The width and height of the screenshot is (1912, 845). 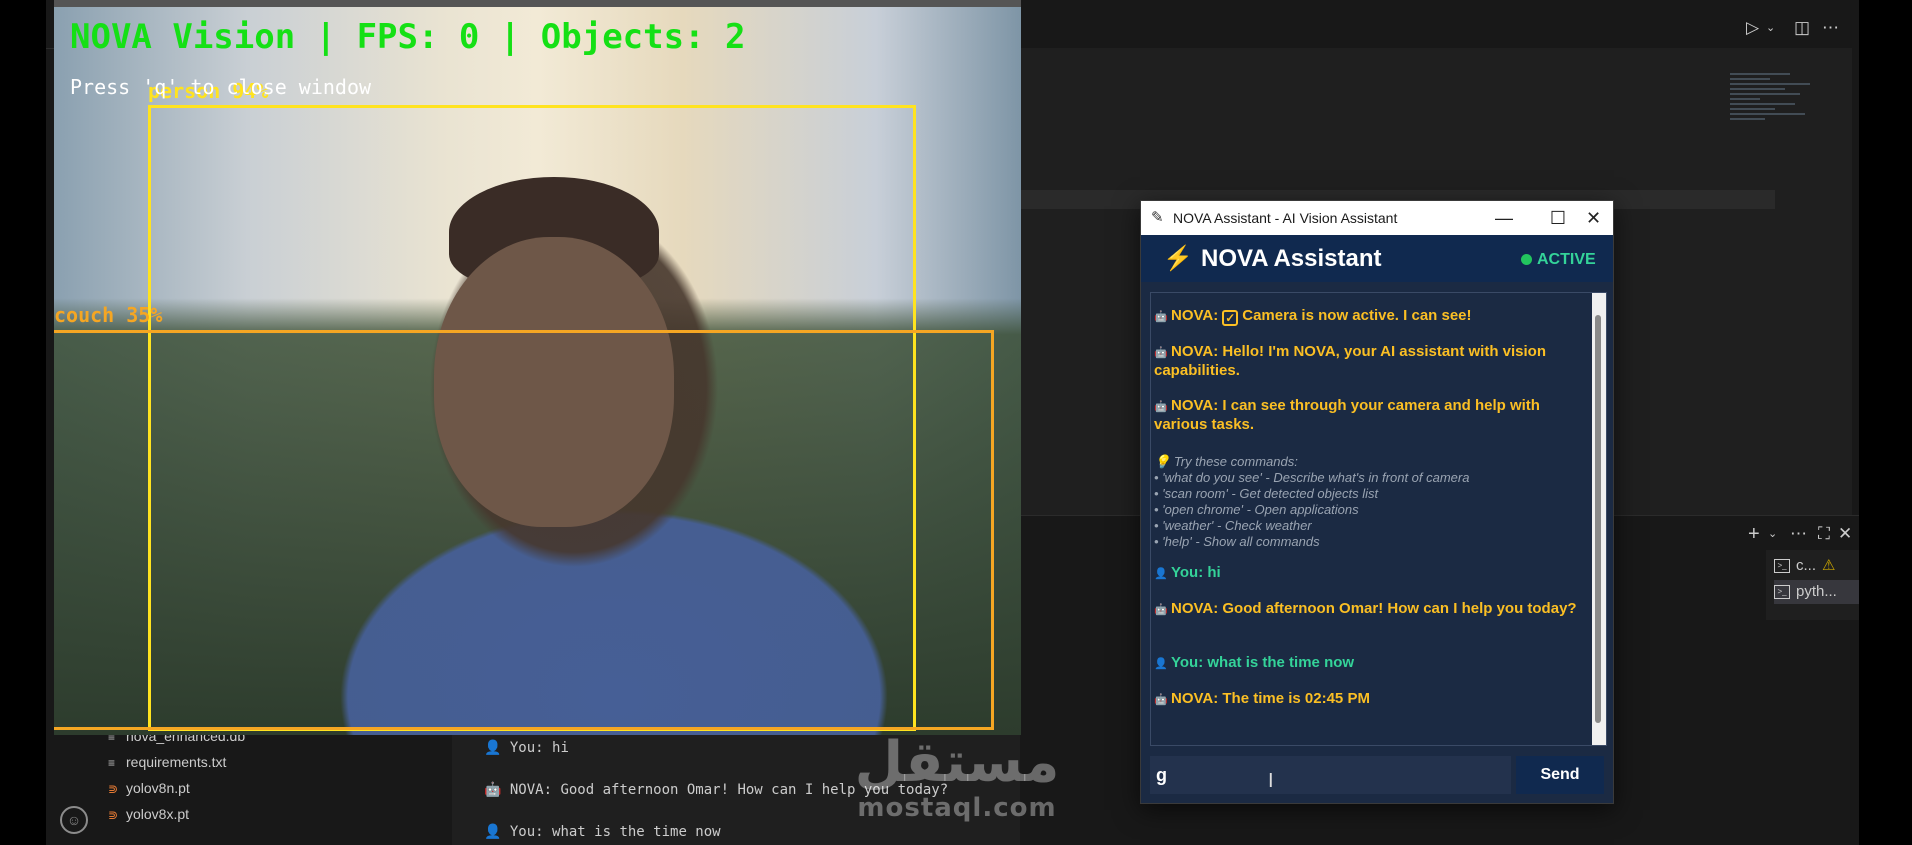 What do you see at coordinates (1291, 258) in the screenshot?
I see `app-title: NOVA Assistant` at bounding box center [1291, 258].